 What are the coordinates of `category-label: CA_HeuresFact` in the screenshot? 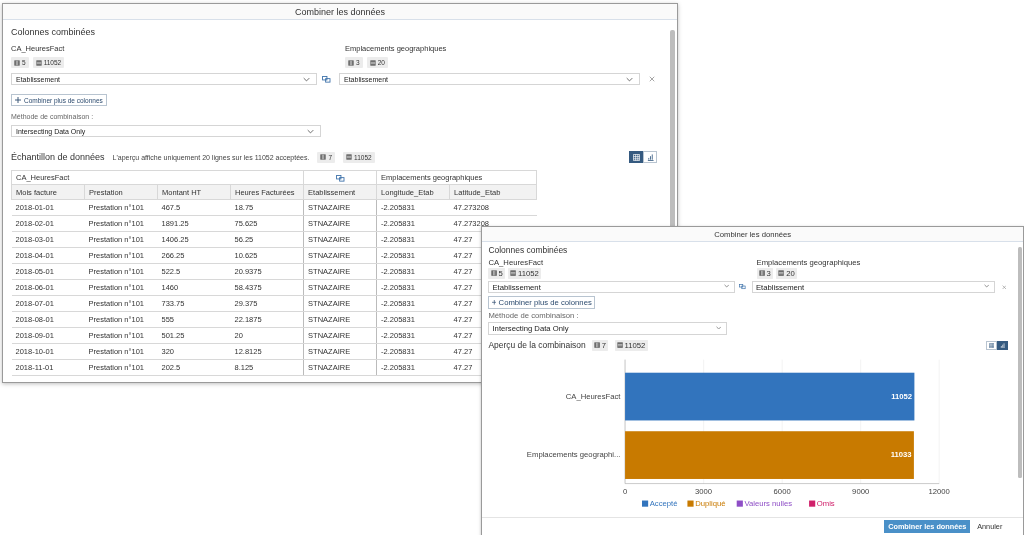 It's located at (593, 396).